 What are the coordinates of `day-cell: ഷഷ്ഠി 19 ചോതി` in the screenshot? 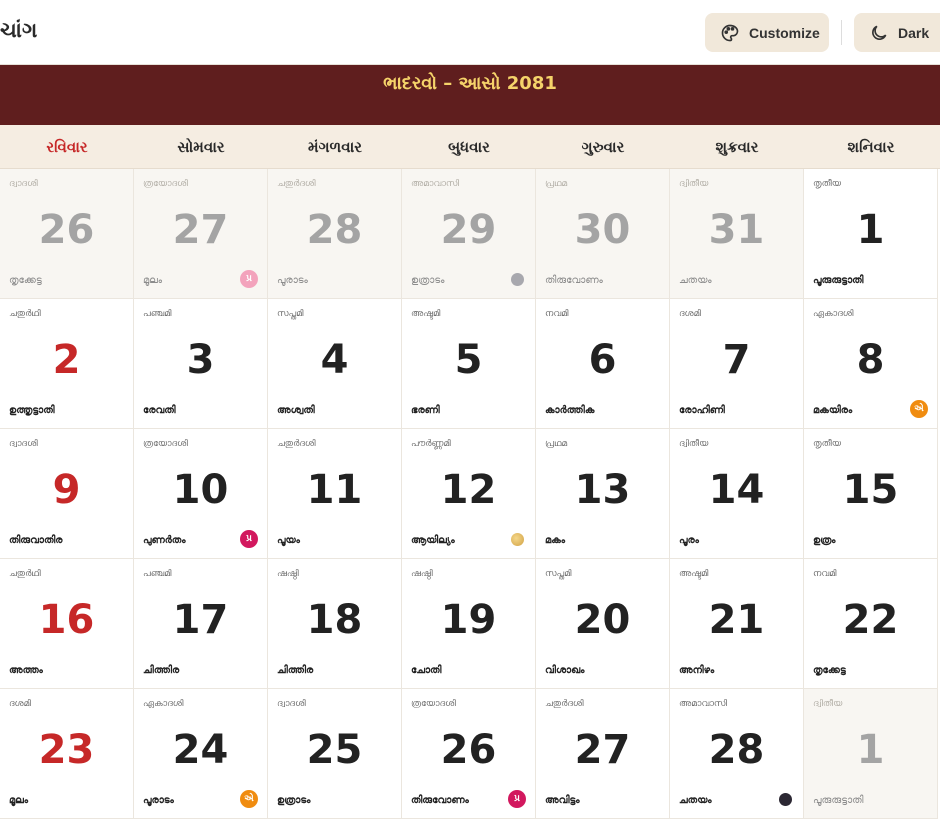 It's located at (469, 624).